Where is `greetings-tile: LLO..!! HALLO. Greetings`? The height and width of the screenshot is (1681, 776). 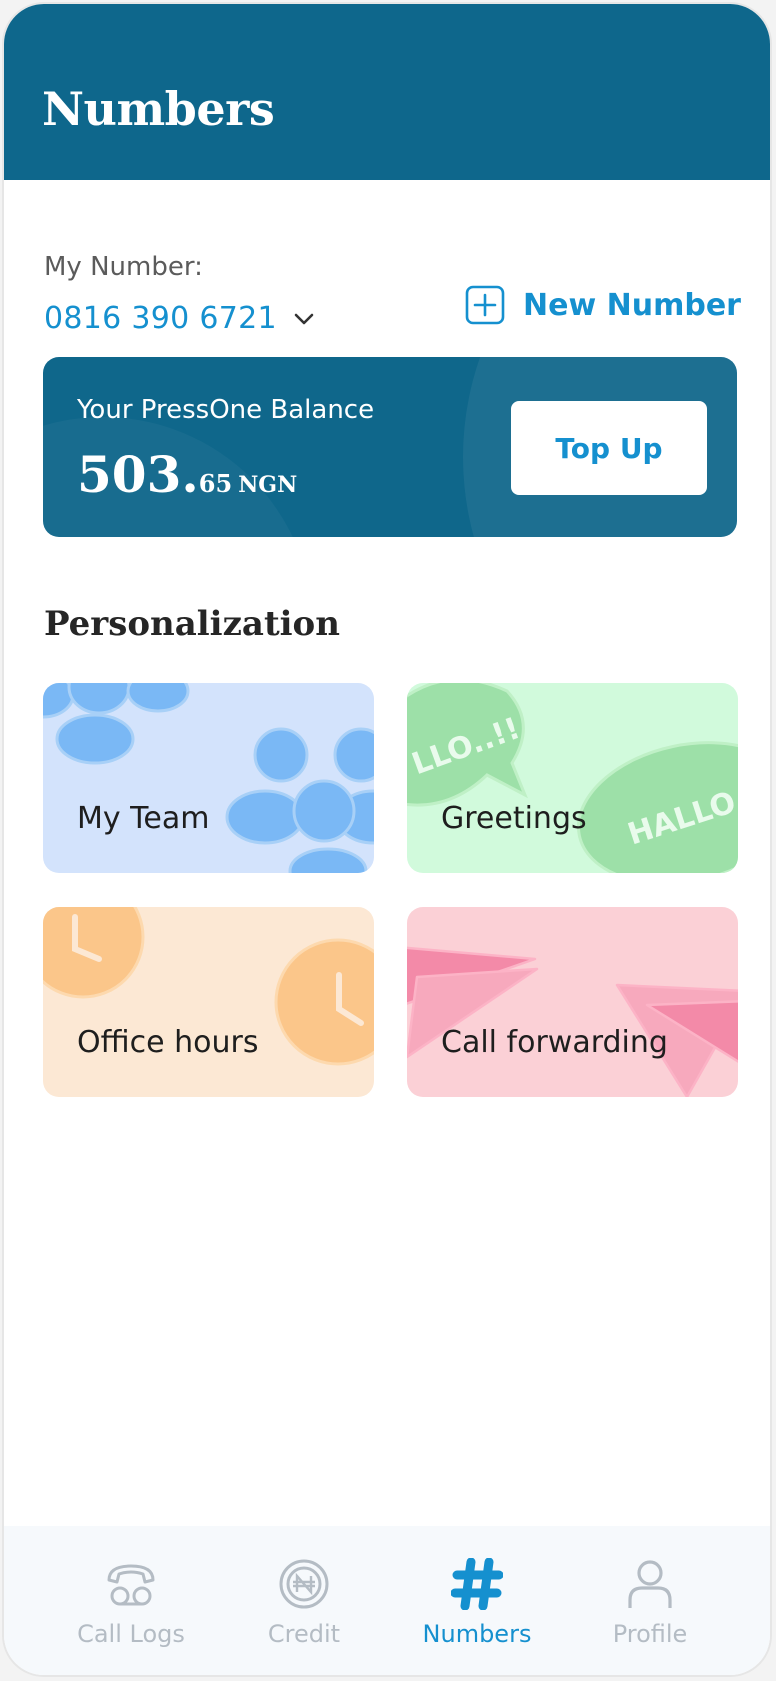 greetings-tile: LLO..!! HALLO. Greetings is located at coordinates (572, 778).